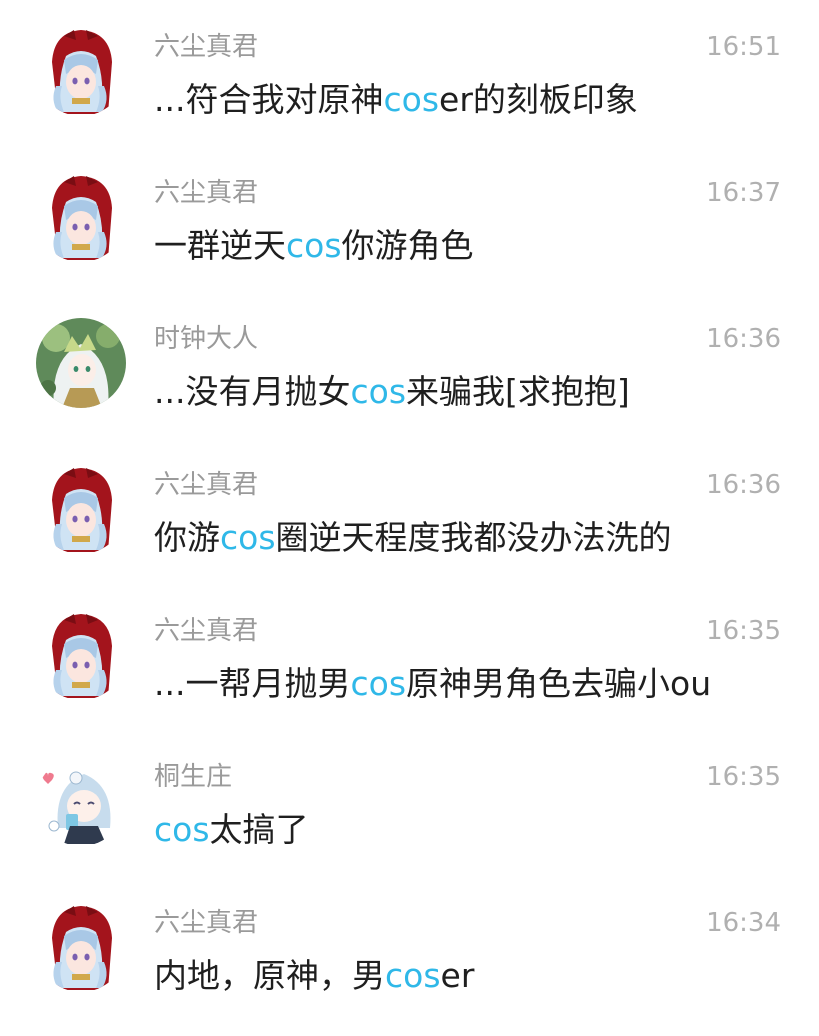 The height and width of the screenshot is (1036, 819). I want to click on message-item: 六尘真君 16:34 内地，原神，男coser, so click(409, 963).